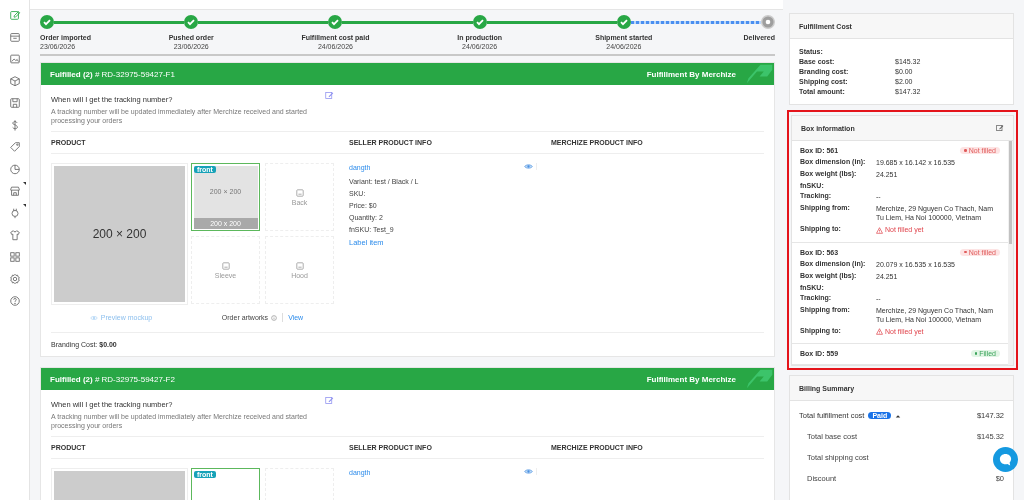  What do you see at coordinates (14, 37) in the screenshot?
I see `inbox-icon` at bounding box center [14, 37].